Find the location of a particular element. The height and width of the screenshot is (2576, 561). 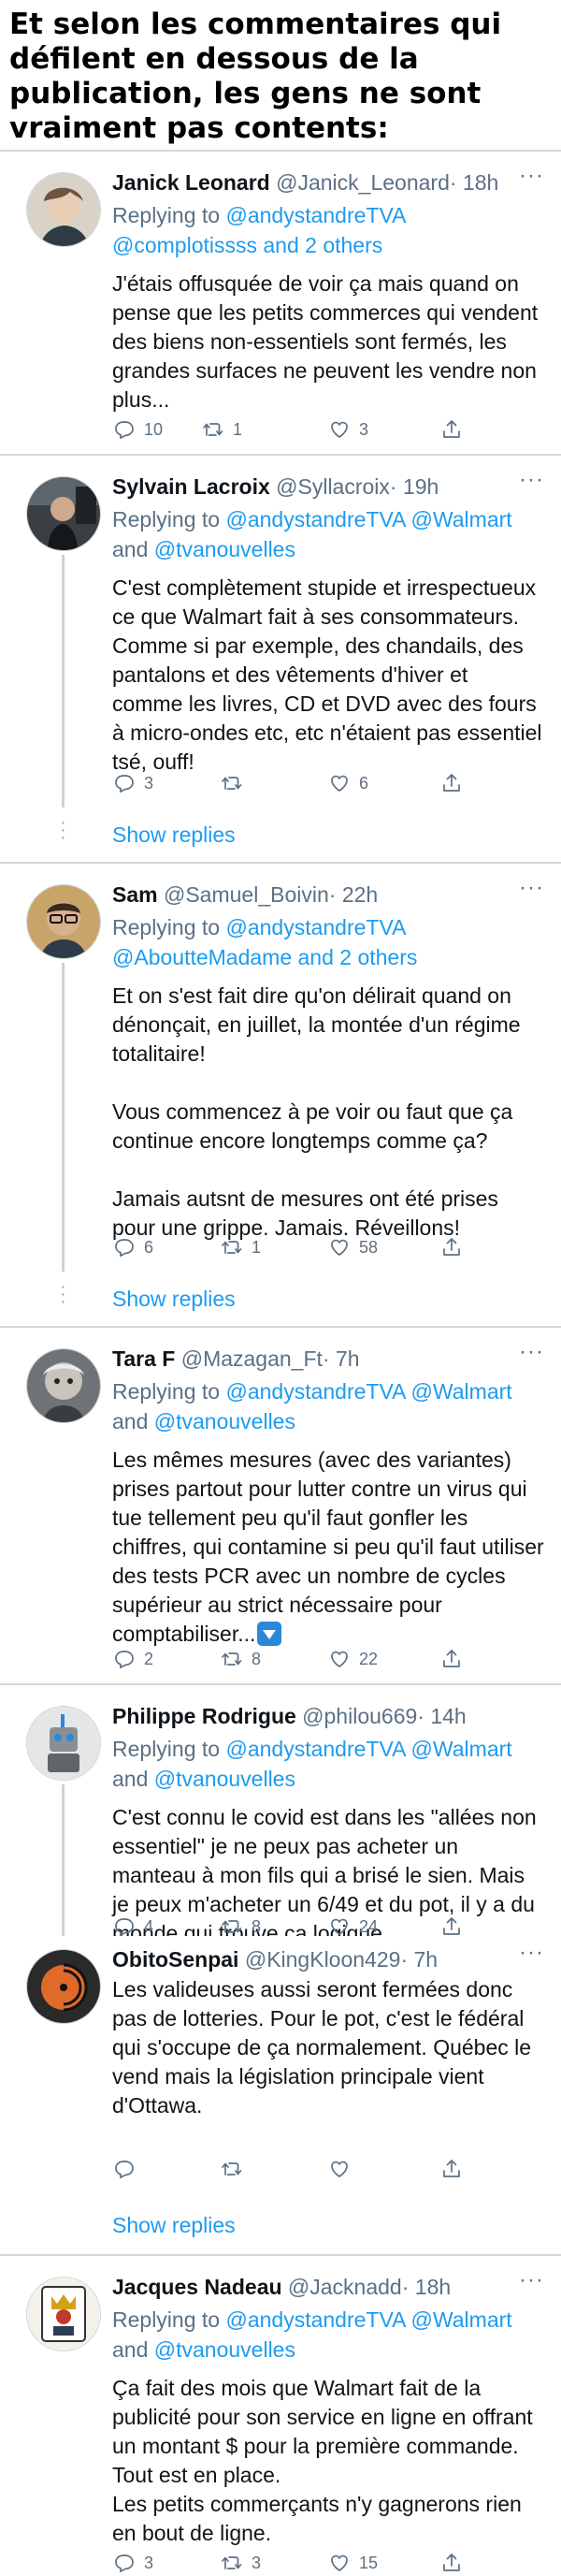

tweet-time: · 22h is located at coordinates (354, 894).